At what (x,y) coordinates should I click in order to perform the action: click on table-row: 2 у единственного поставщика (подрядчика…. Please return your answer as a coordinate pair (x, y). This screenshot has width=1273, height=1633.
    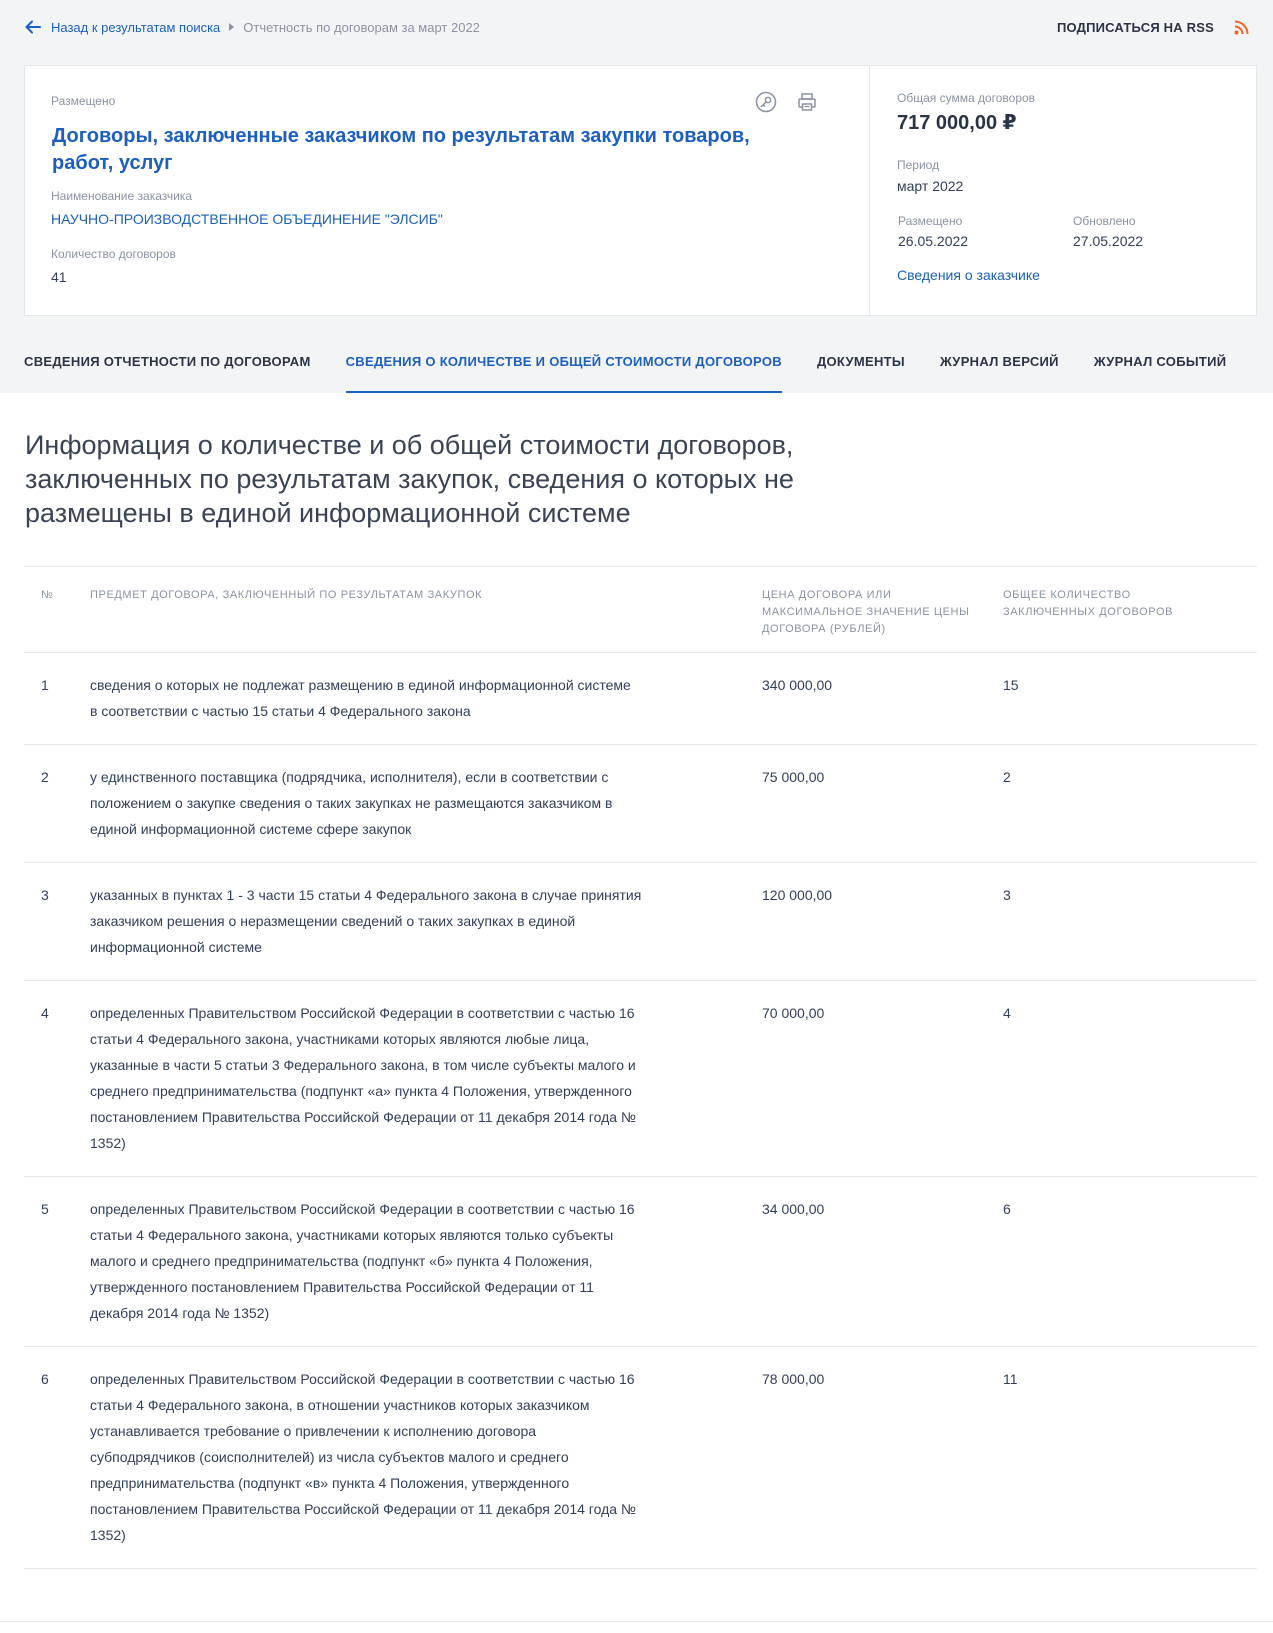
    Looking at the image, I should click on (640, 804).